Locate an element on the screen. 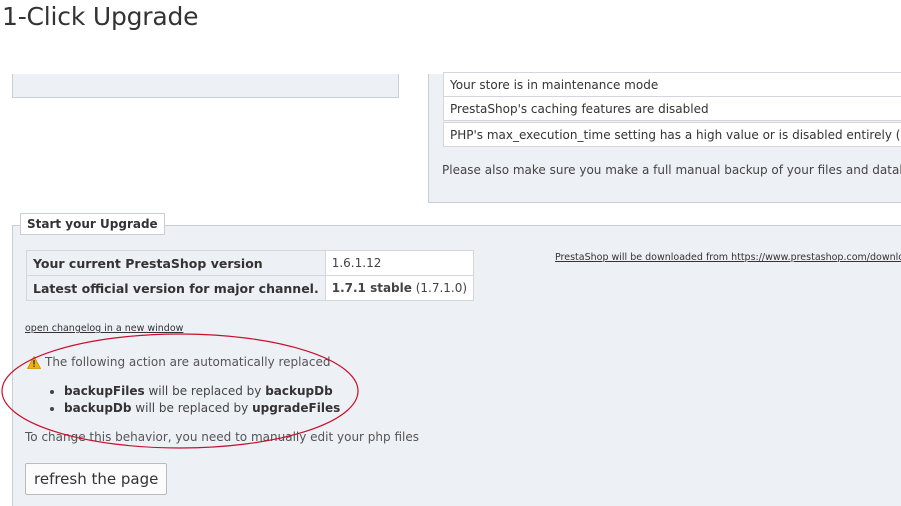  section-legend: Start your Upgrade is located at coordinates (92, 224).